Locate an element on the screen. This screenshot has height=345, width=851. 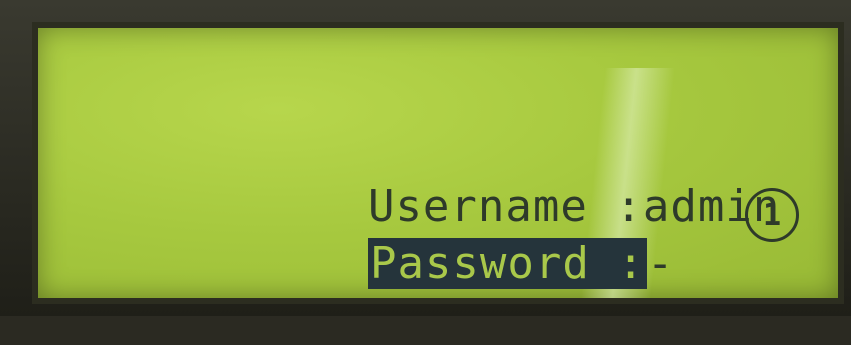
status-icon-text: 1 is located at coordinates (772, 215).